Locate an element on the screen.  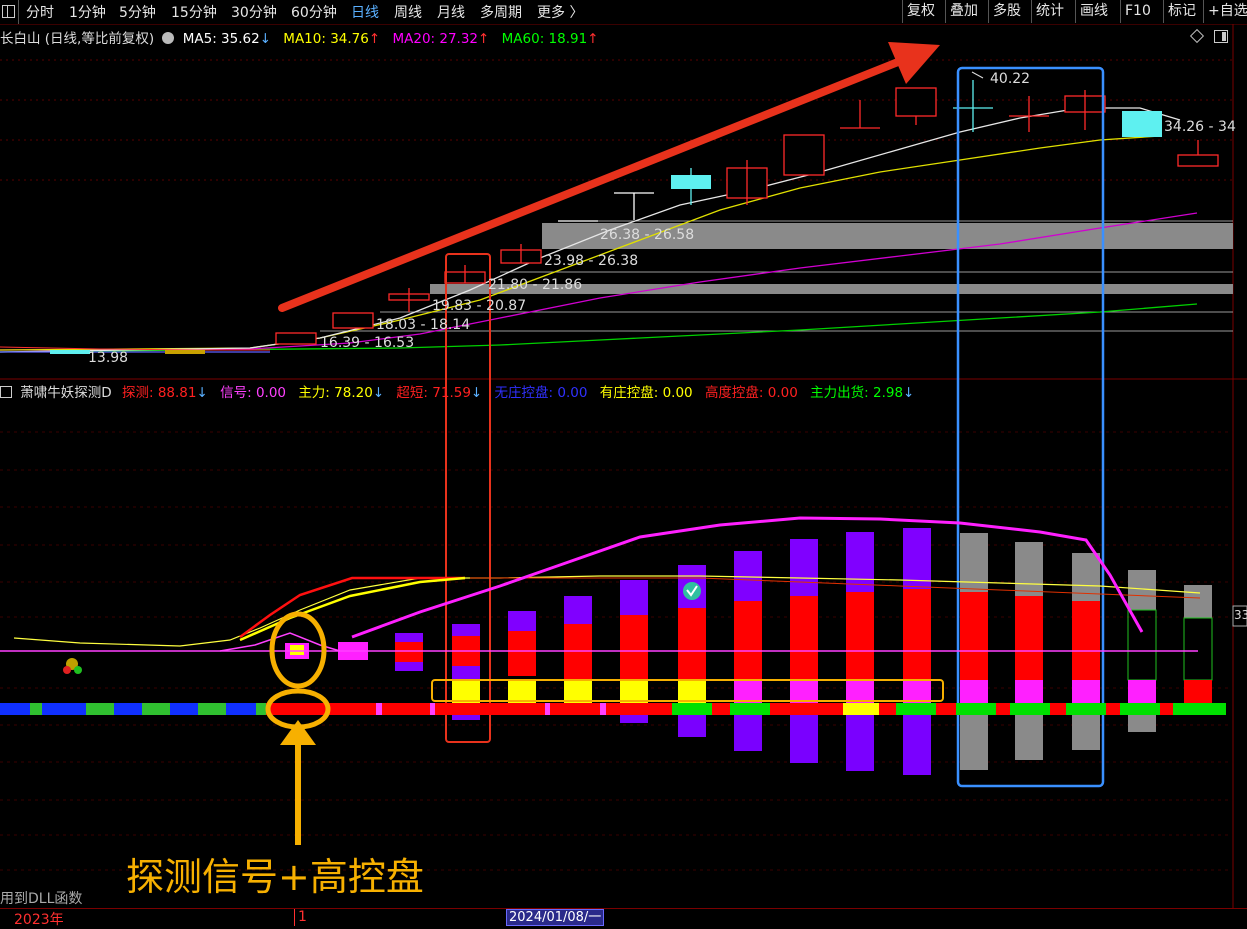
indicator-collapse-icon is located at coordinates (6, 392).